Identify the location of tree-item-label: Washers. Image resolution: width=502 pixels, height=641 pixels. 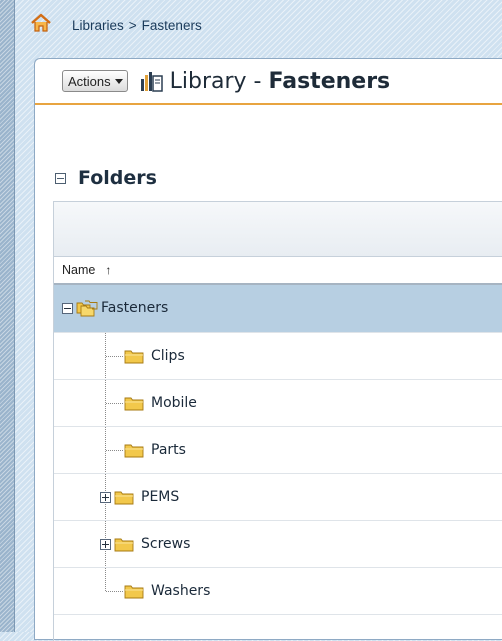
(181, 591).